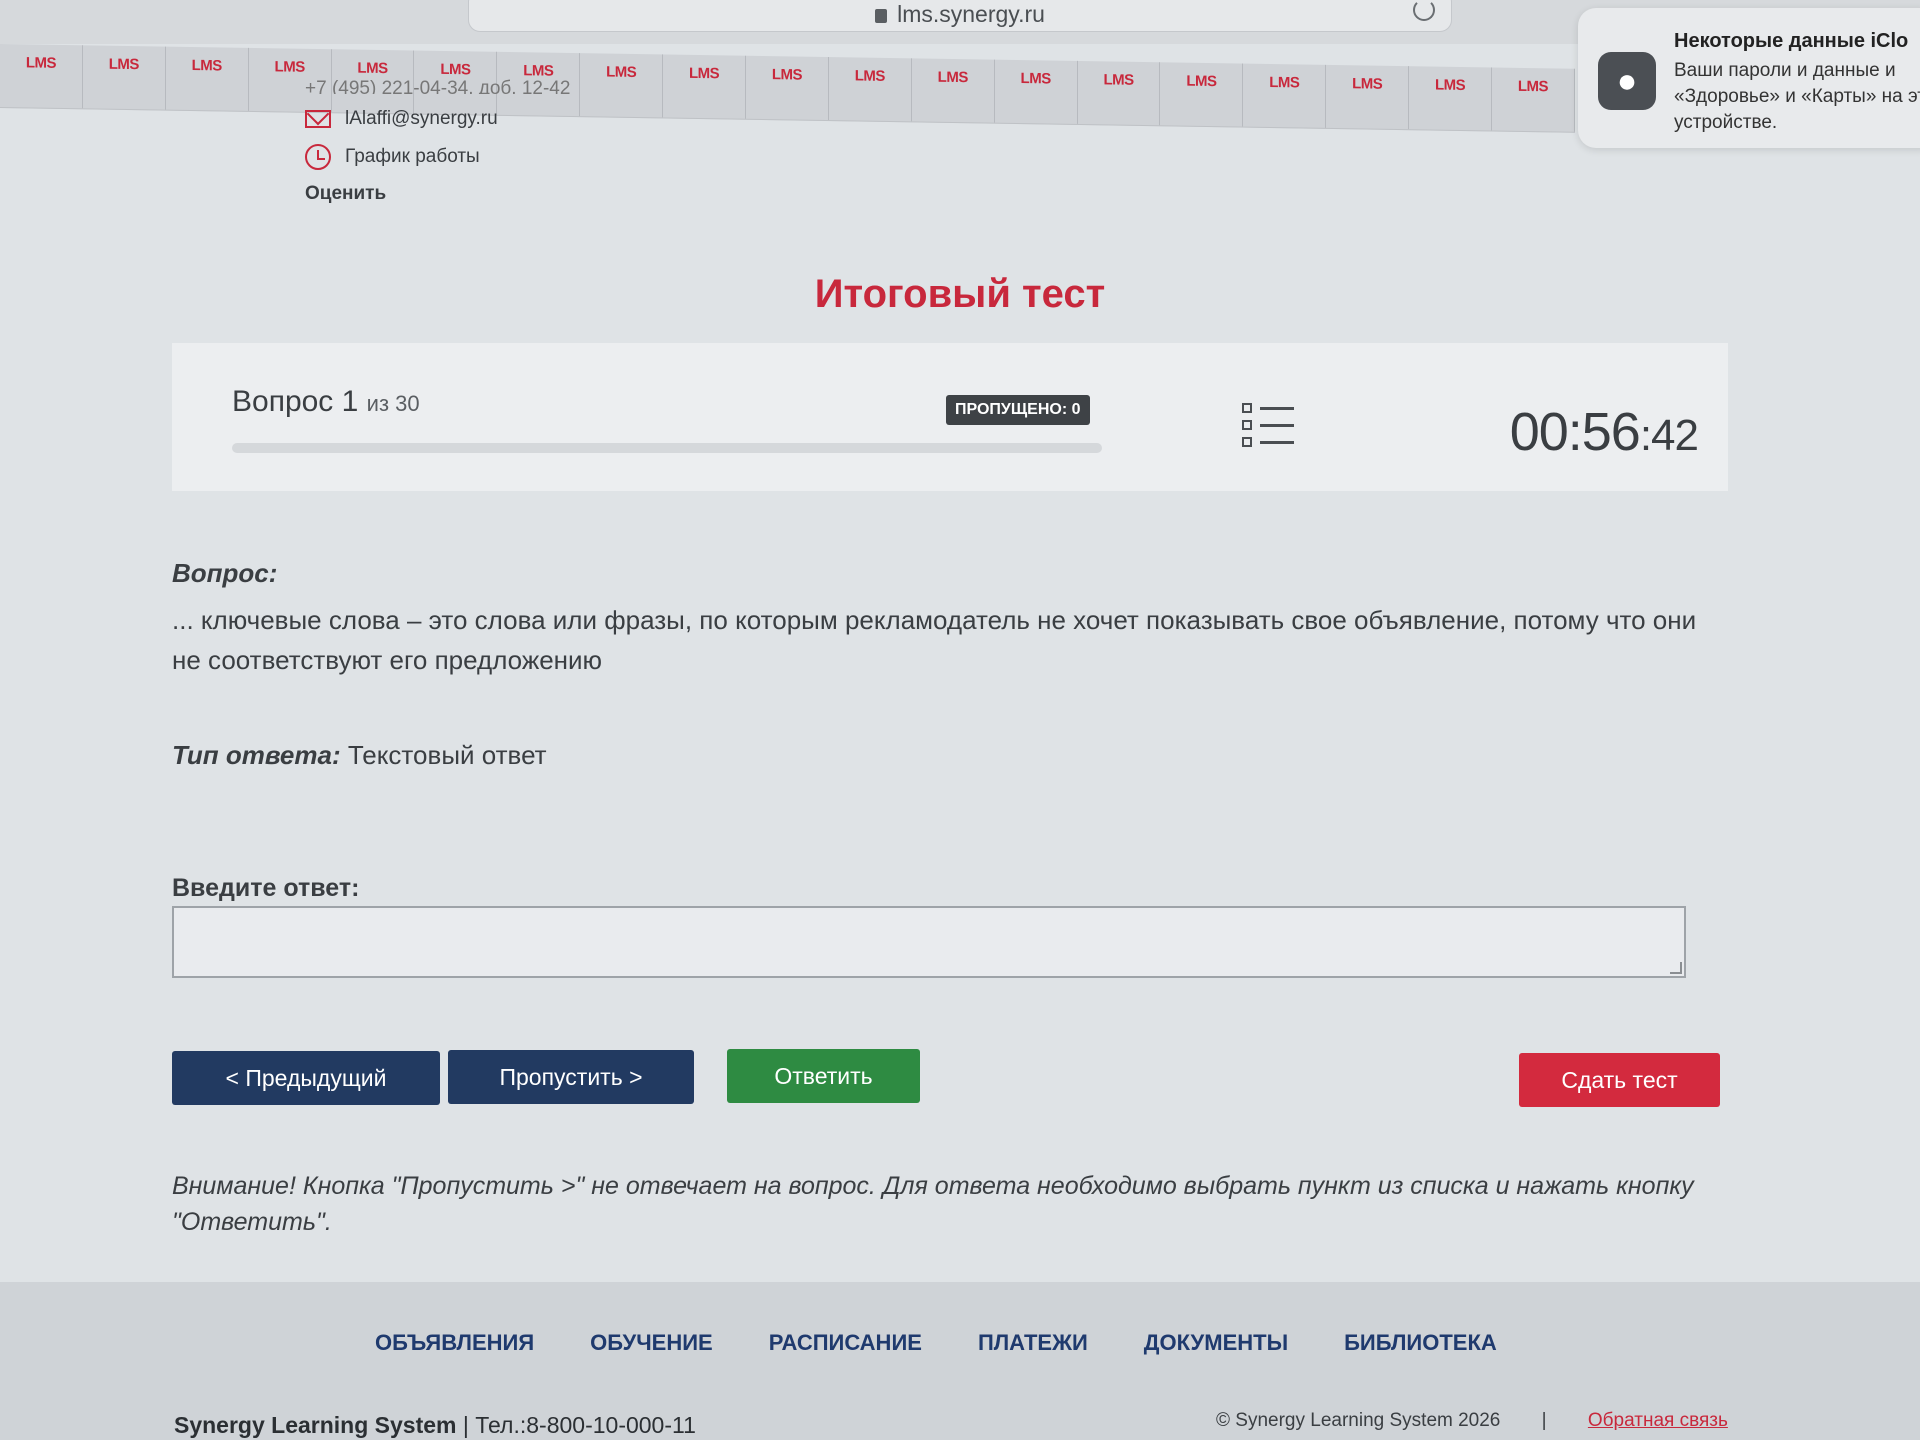 Image resolution: width=1920 pixels, height=1440 pixels. Describe the element at coordinates (1575, 432) in the screenshot. I see `timer-main: 00:56` at that location.